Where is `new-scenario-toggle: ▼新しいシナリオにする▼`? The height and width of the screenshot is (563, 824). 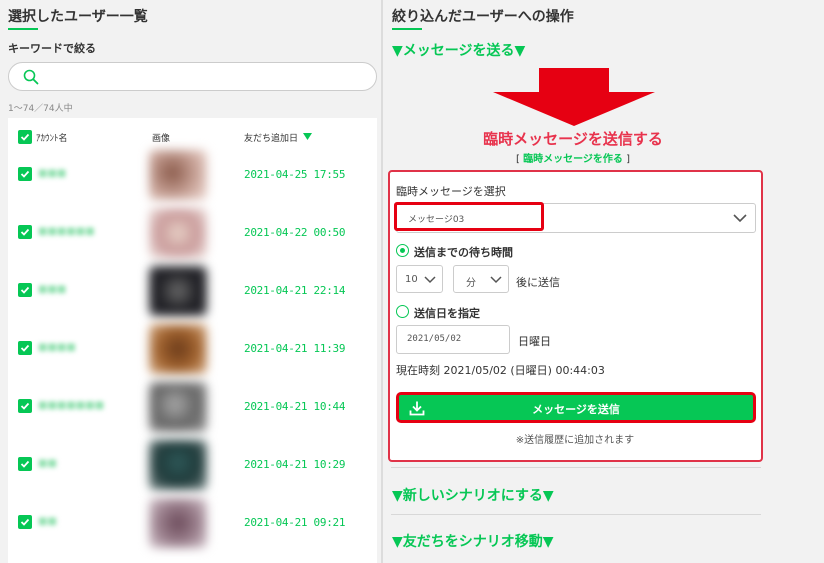
new-scenario-toggle: ▼新しいシナリオにする▼ is located at coordinates (473, 495).